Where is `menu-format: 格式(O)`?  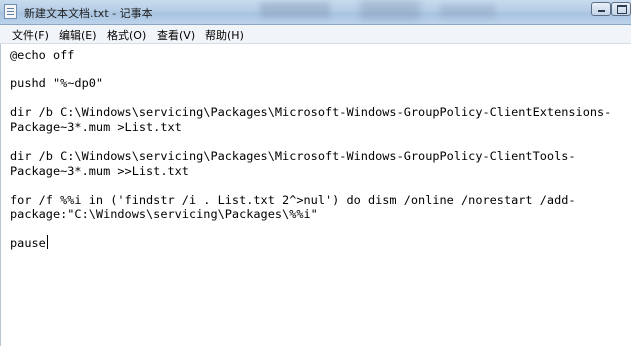
menu-format: 格式(O) is located at coordinates (126, 35).